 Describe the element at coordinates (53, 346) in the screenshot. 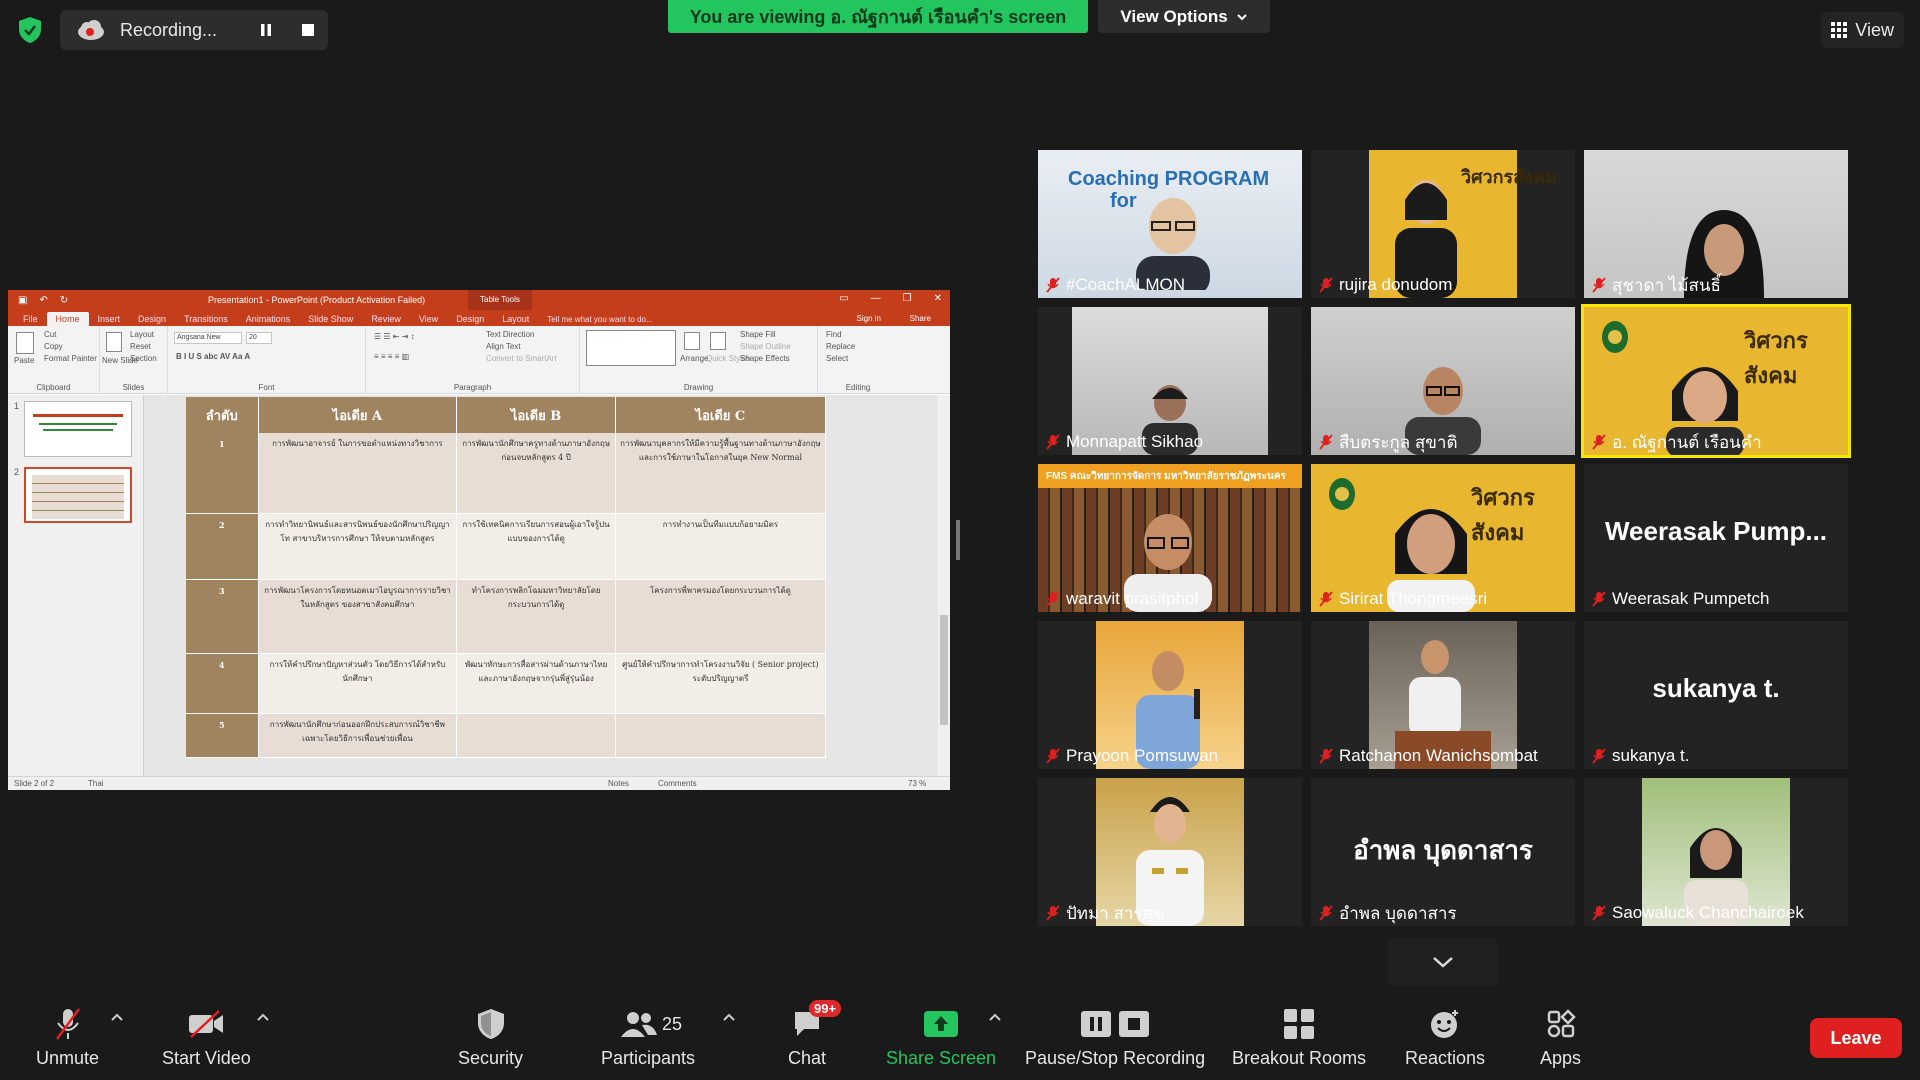

I see `copy-button: Copy` at that location.